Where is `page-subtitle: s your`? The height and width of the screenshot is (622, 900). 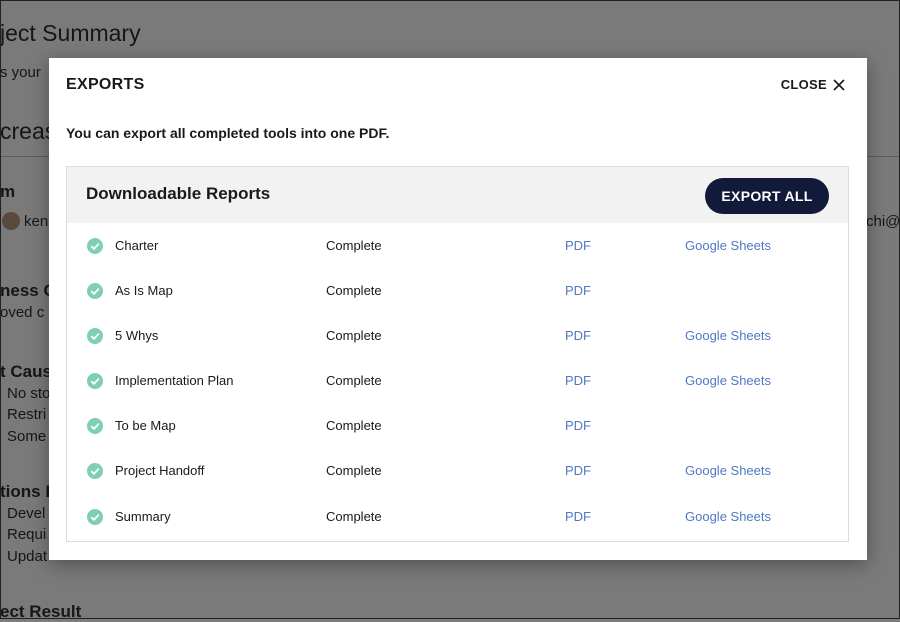 page-subtitle: s your is located at coordinates (20, 72).